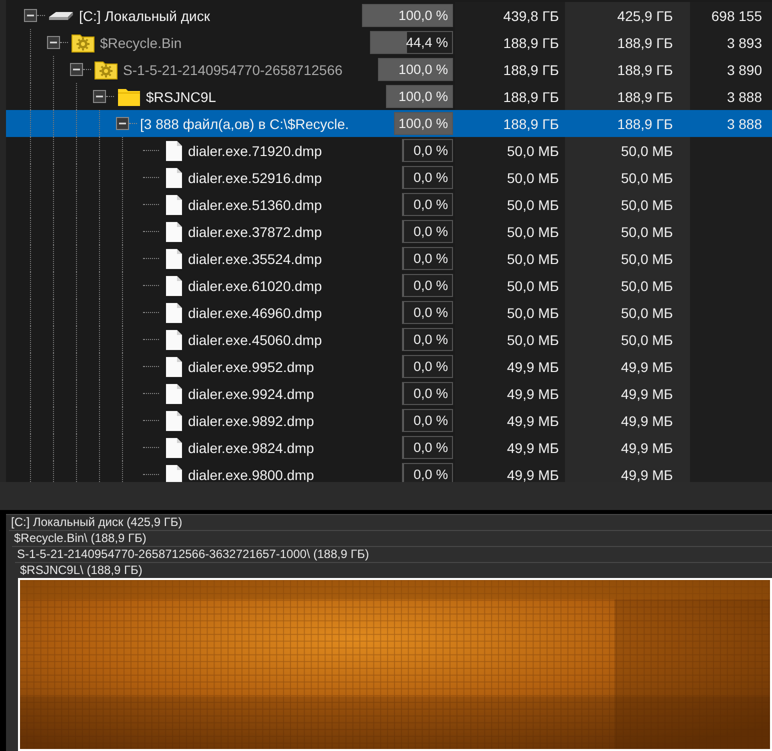  I want to click on item-name: dialer.exe.9952.dmp, so click(251, 366).